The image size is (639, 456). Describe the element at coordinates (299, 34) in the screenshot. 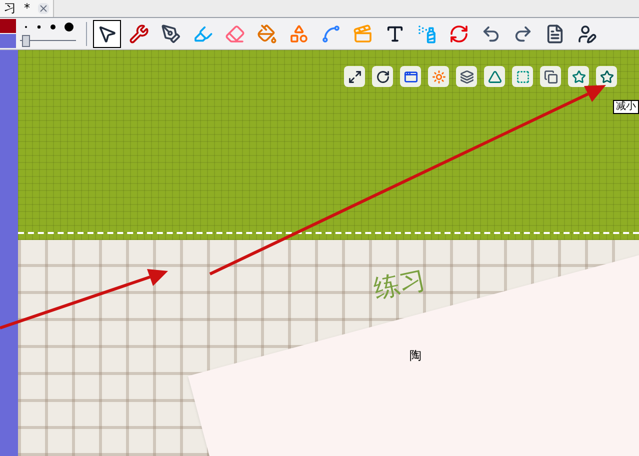

I see `shapes-icon` at that location.